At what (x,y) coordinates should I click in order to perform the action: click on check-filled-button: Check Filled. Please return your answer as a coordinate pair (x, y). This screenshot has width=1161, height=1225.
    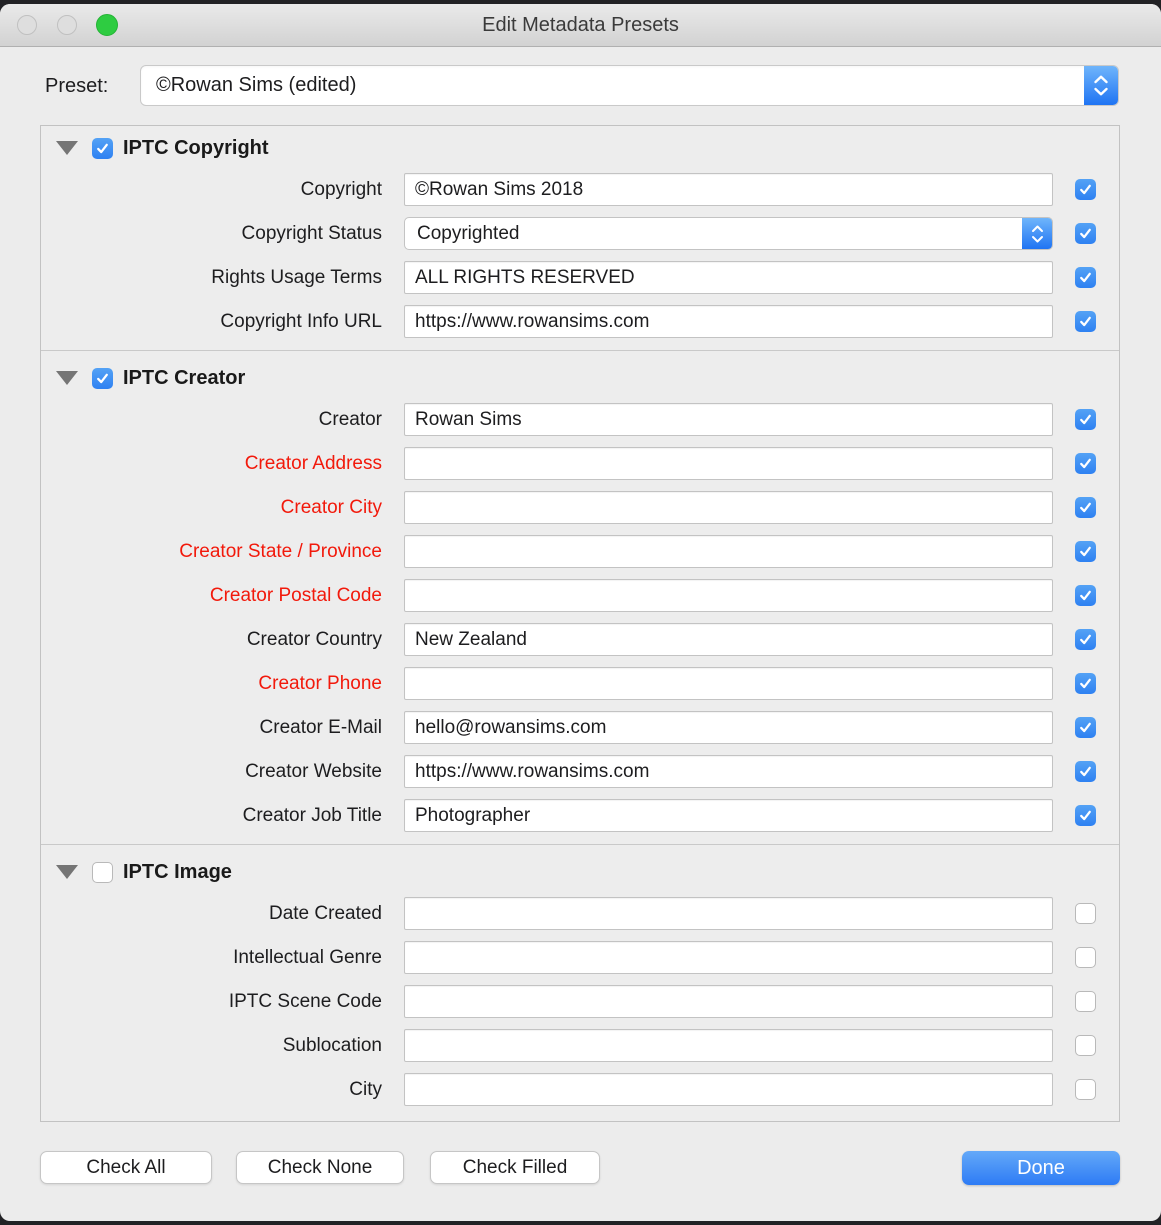
    Looking at the image, I should click on (515, 1167).